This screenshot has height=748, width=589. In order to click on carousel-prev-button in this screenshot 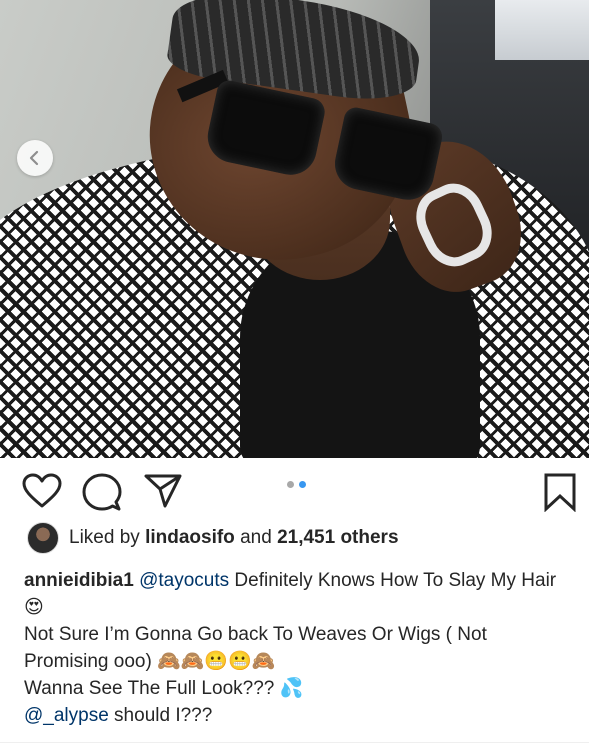, I will do `click(35, 158)`.